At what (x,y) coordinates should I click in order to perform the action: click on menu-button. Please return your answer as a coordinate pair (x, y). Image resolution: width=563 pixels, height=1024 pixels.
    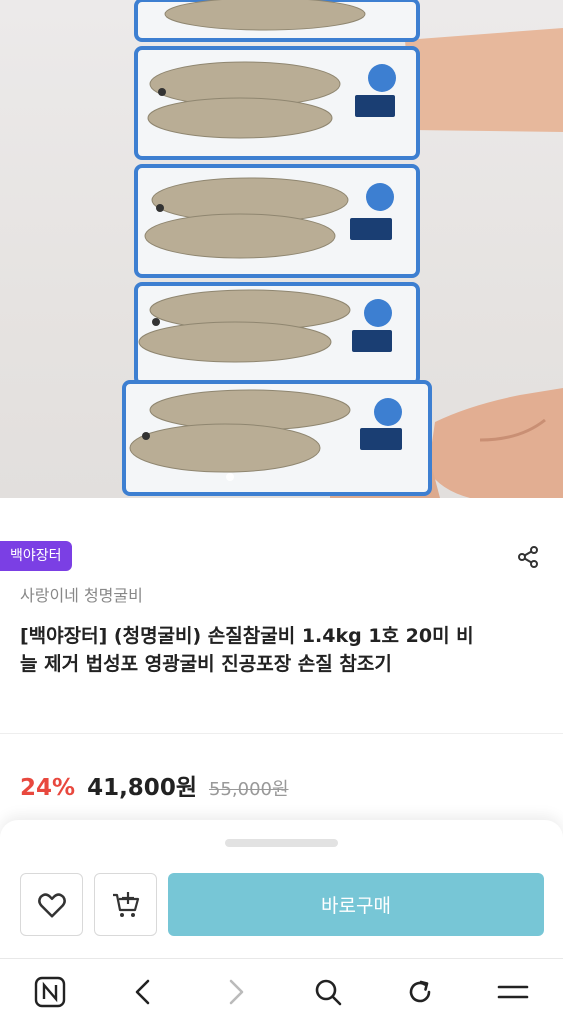
    Looking at the image, I should click on (513, 992).